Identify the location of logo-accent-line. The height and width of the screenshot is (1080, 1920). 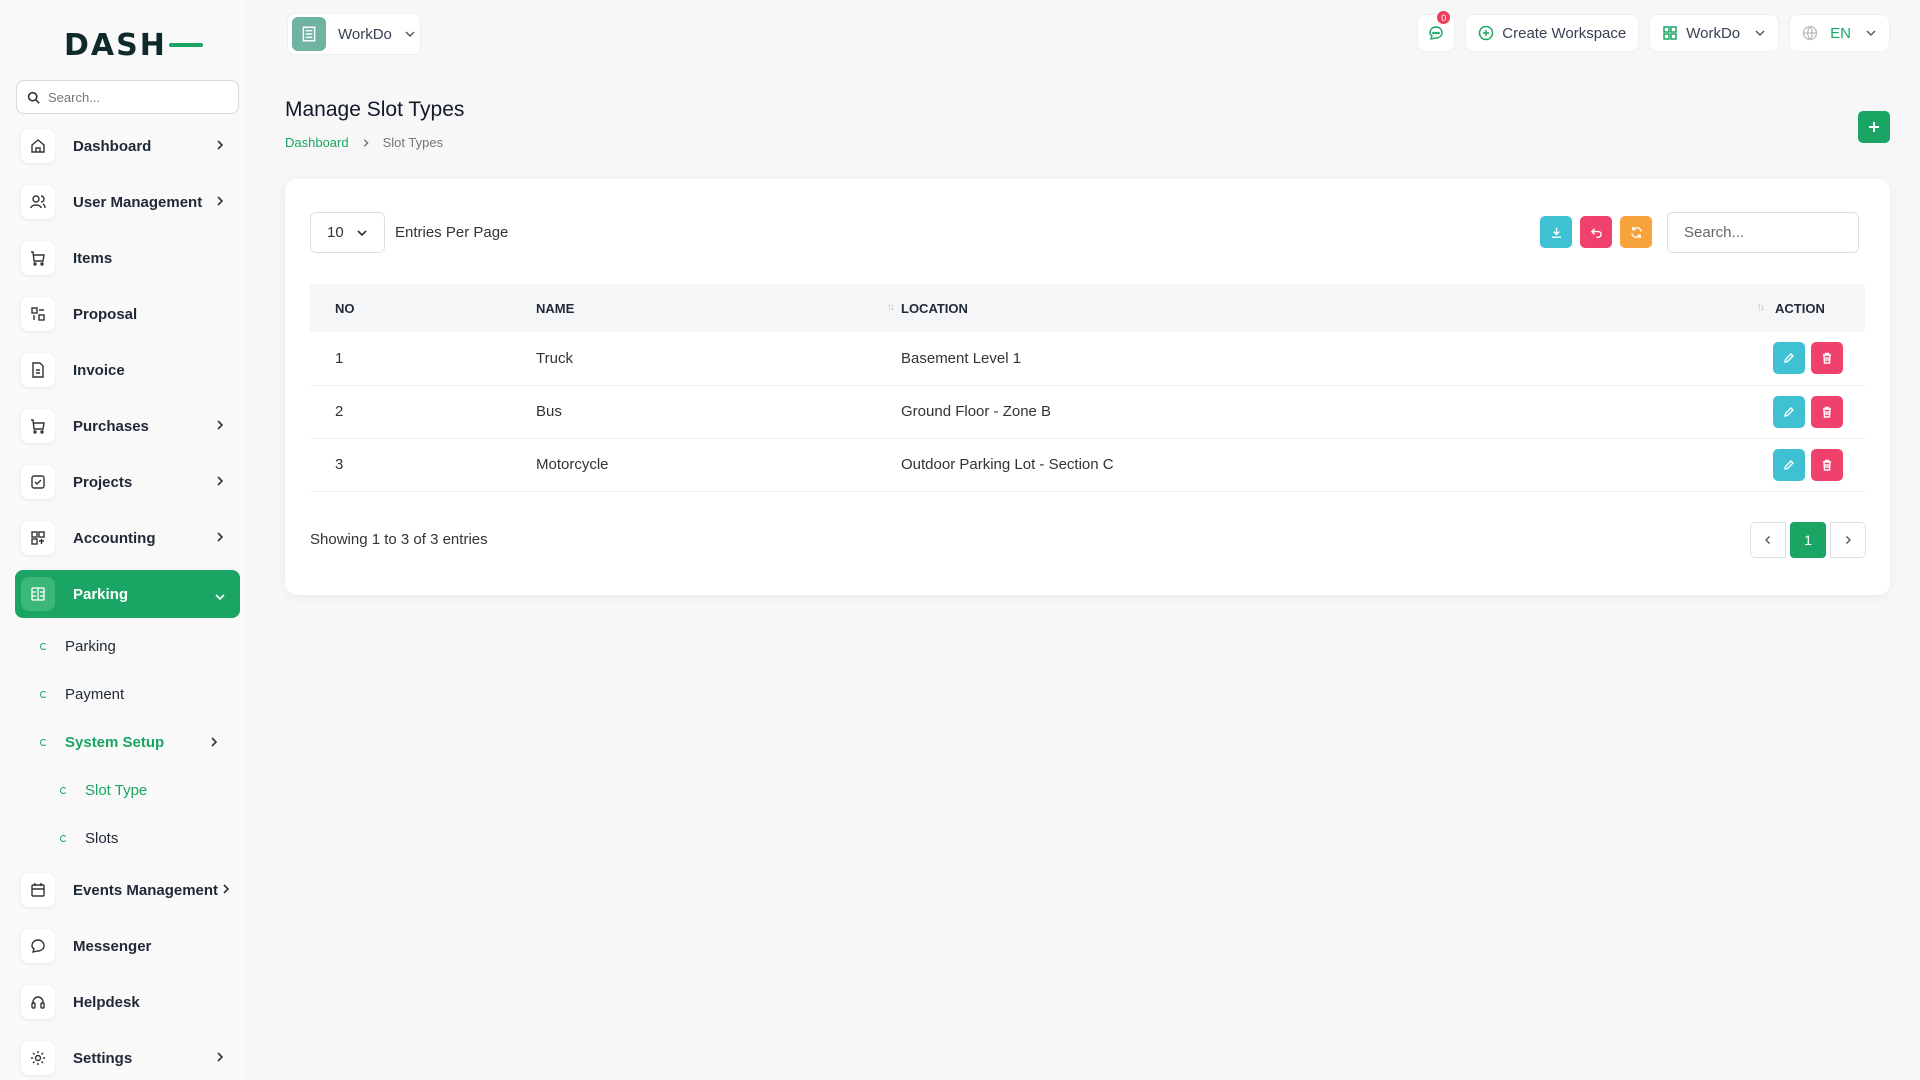
(185, 45).